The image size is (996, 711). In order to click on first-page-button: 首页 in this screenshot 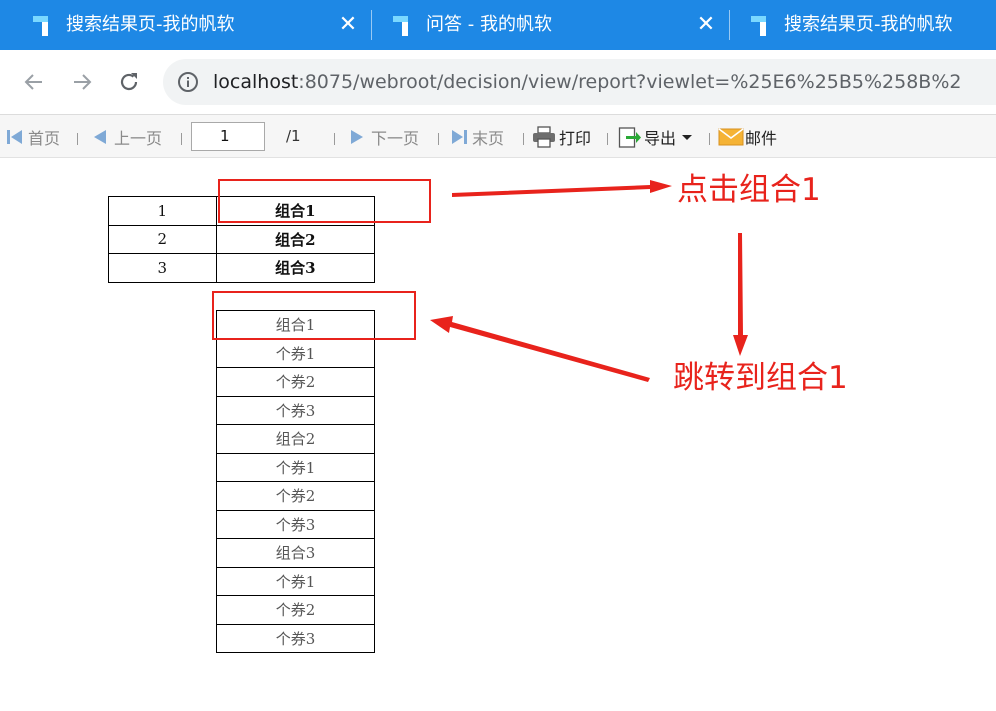, I will do `click(33, 137)`.